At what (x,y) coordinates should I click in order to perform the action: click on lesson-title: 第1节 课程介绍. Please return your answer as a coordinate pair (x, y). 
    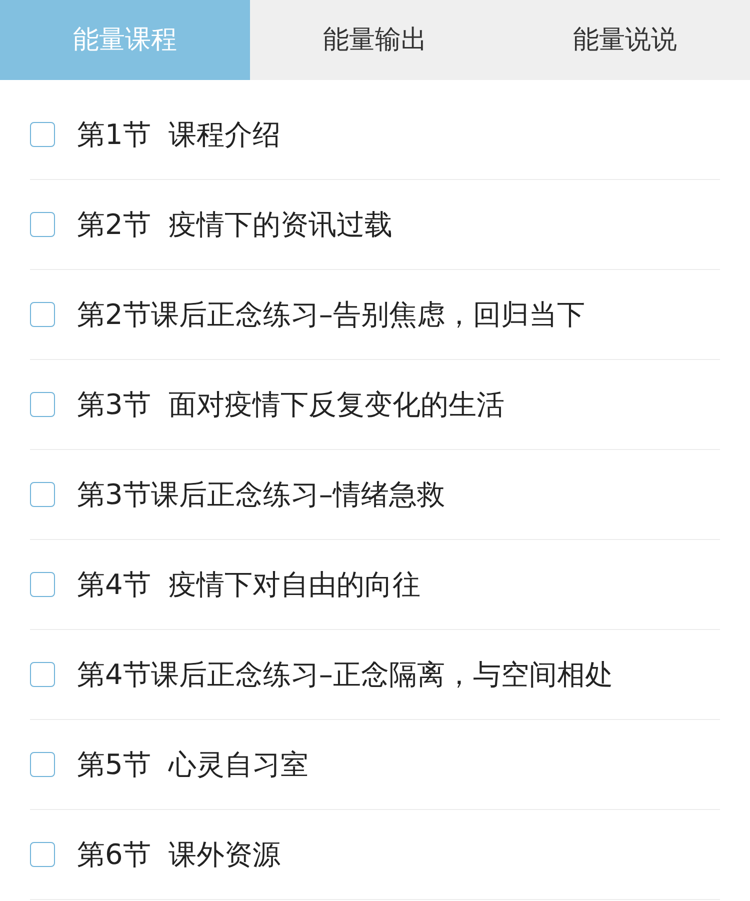
    Looking at the image, I should click on (179, 135).